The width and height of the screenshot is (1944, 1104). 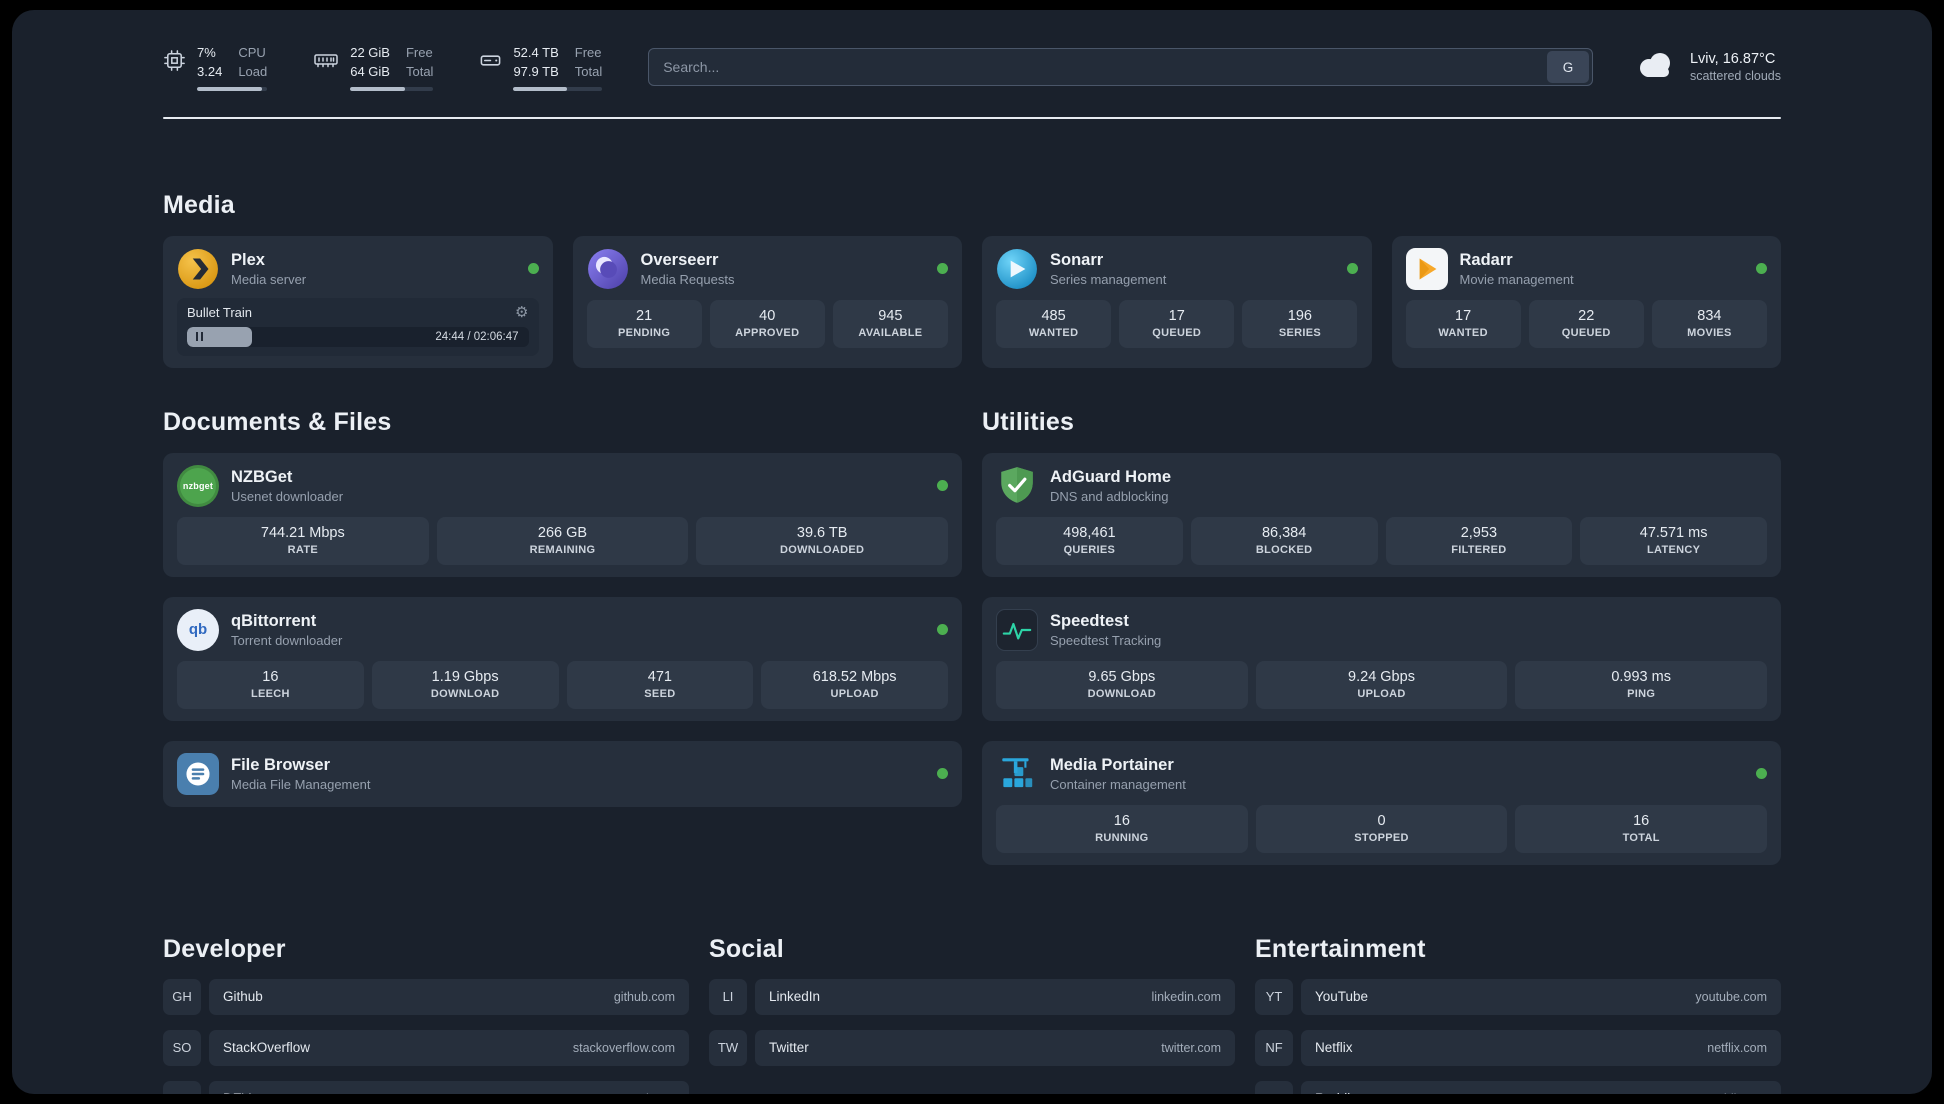 I want to click on bookmark-name: Reddit, so click(x=1334, y=1092).